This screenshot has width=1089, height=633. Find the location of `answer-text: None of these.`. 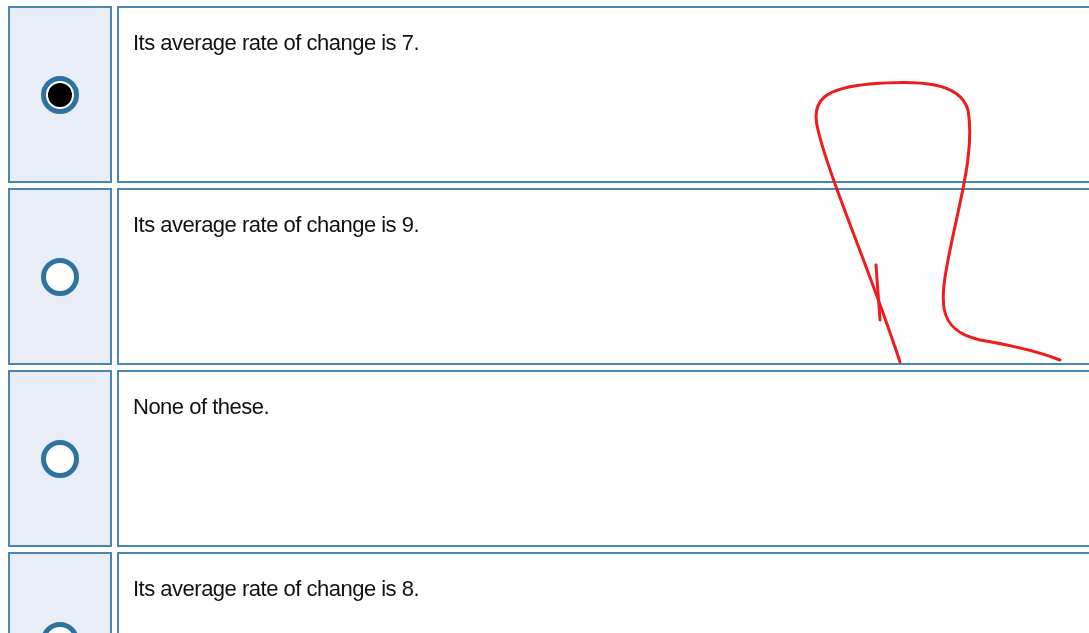

answer-text: None of these. is located at coordinates (201, 406).